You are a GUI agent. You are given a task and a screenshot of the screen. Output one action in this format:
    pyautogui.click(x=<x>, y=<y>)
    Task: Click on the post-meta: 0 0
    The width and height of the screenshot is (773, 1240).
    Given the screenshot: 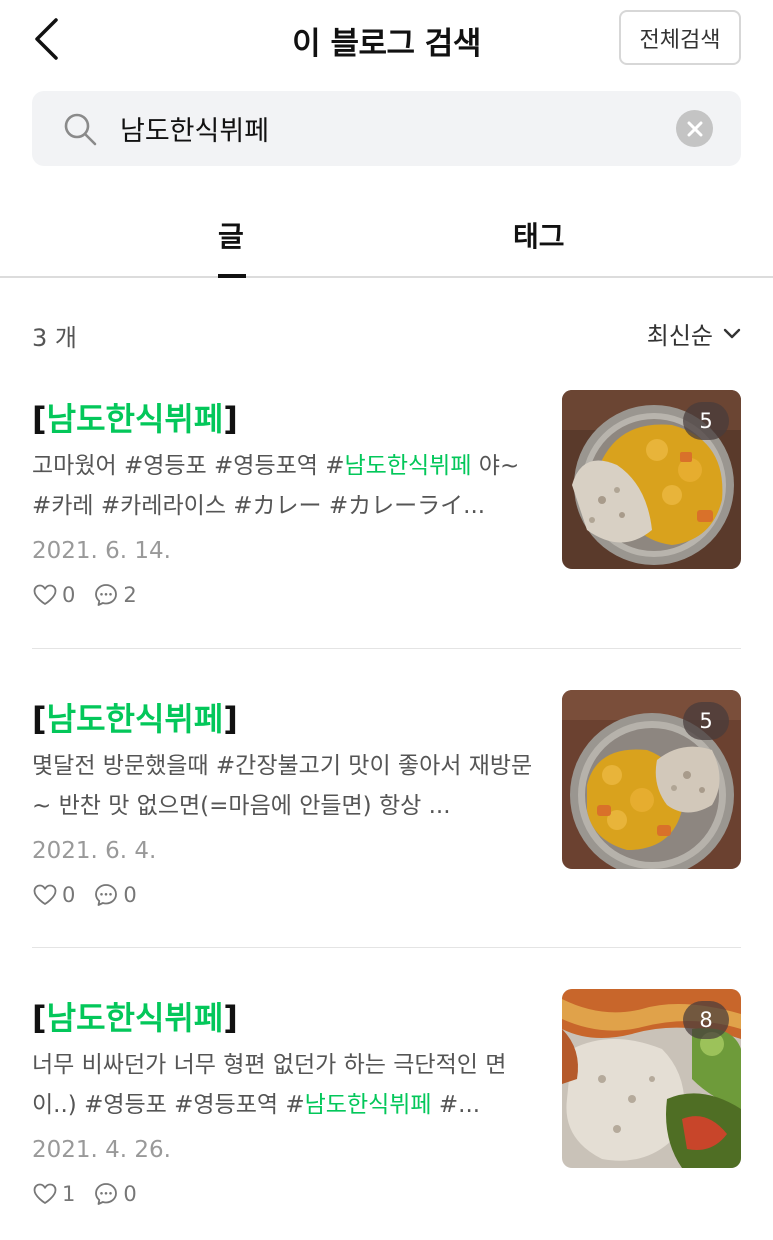 What is the action you would take?
    pyautogui.click(x=93, y=895)
    